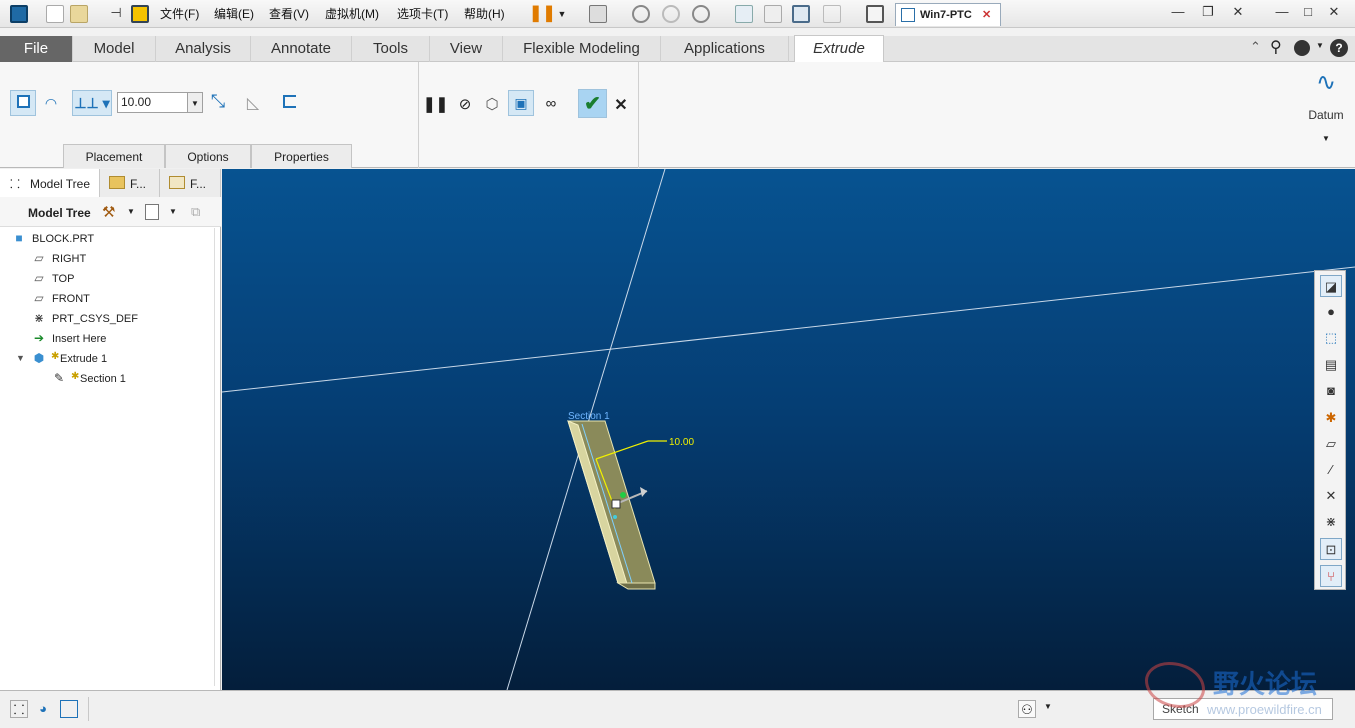  Describe the element at coordinates (801, 14) in the screenshot. I see `fullscreen-icon` at that location.